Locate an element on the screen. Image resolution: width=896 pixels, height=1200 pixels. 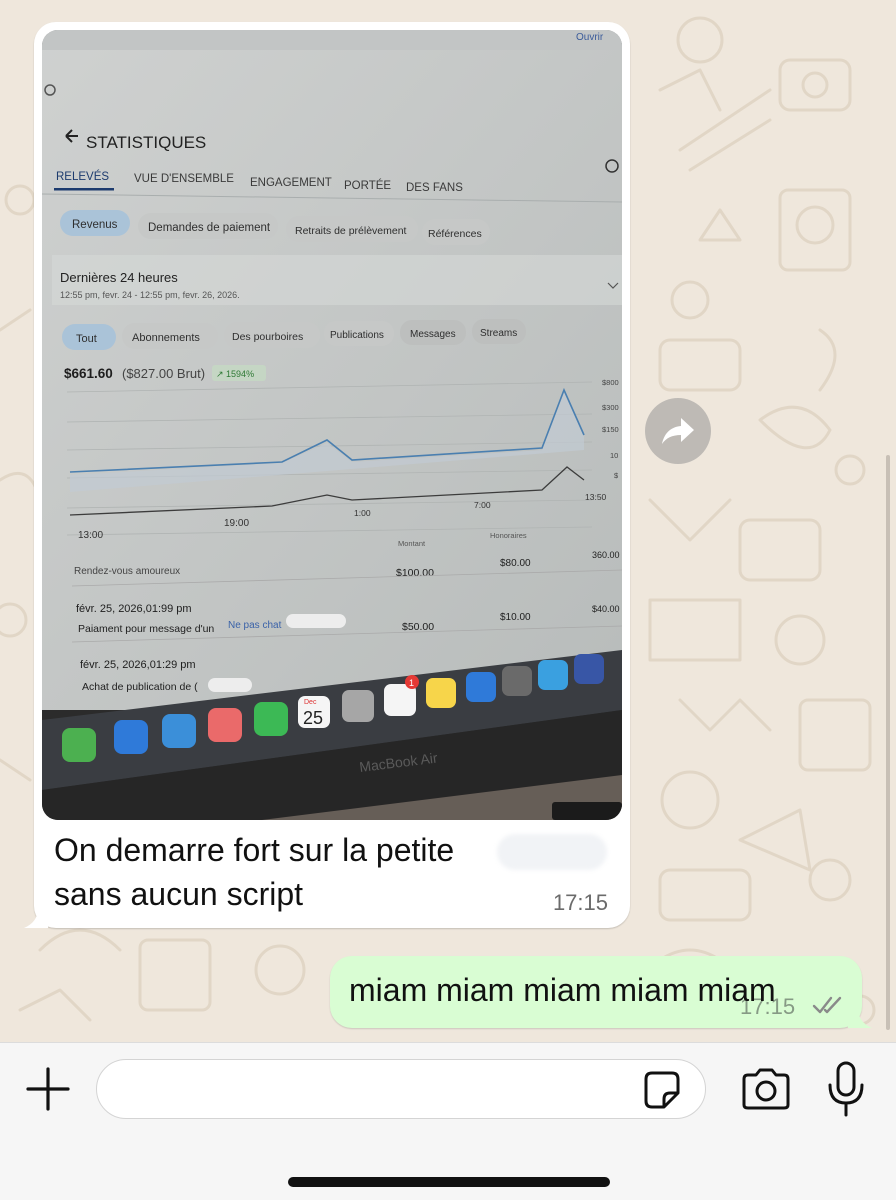
photo-open-label: Ouvrir is located at coordinates (590, 37).